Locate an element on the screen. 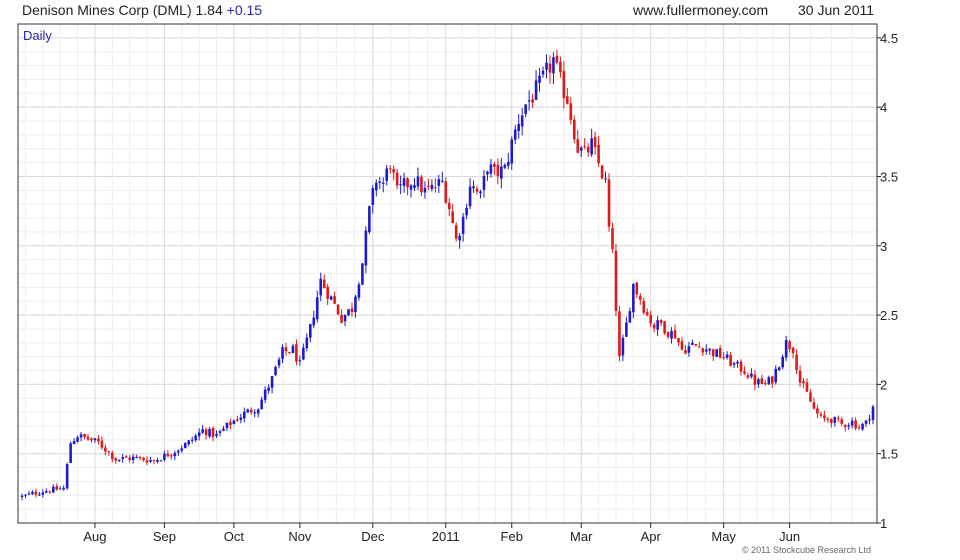 This screenshot has width=960, height=560. x-tick-label: Oct is located at coordinates (234, 536).